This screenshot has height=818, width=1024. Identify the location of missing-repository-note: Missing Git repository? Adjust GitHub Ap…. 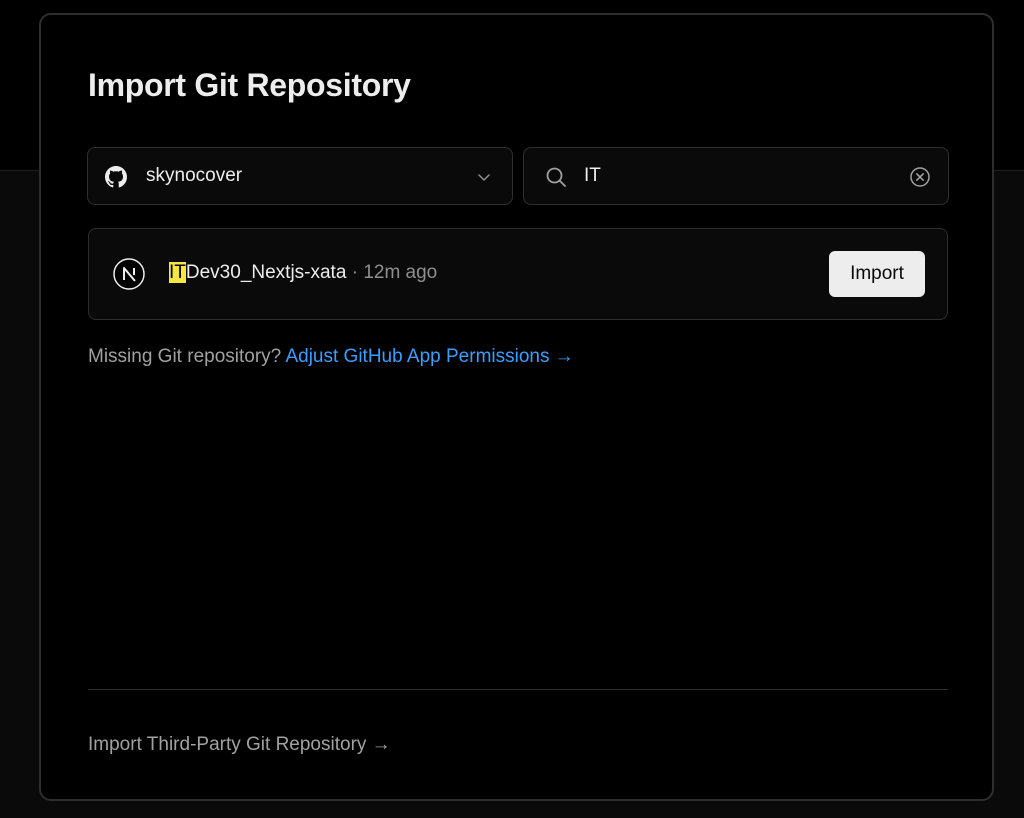
(331, 357).